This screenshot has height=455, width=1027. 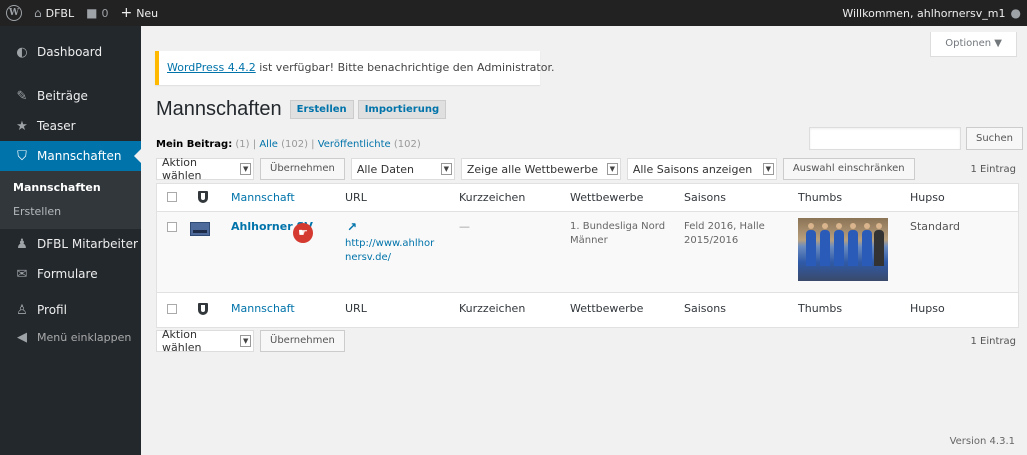 I want to click on apply-button: Übernehmen, so click(x=302, y=169).